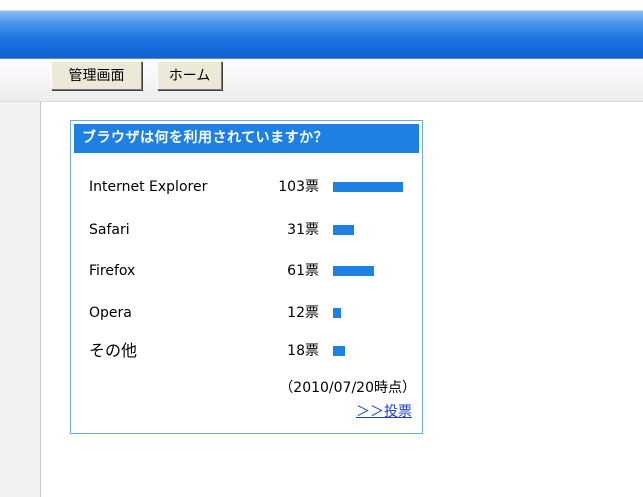 The image size is (643, 497). Describe the element at coordinates (189, 75) in the screenshot. I see `home-button: ホーム` at that location.